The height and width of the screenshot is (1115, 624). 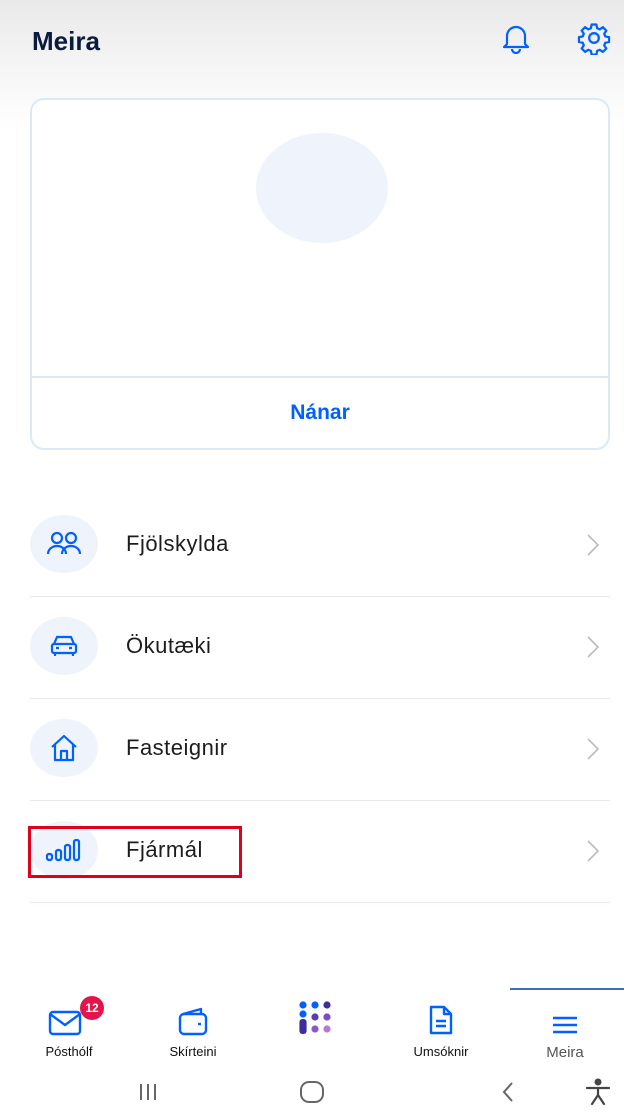 I want to click on unread-badge: 12, so click(x=92, y=1008).